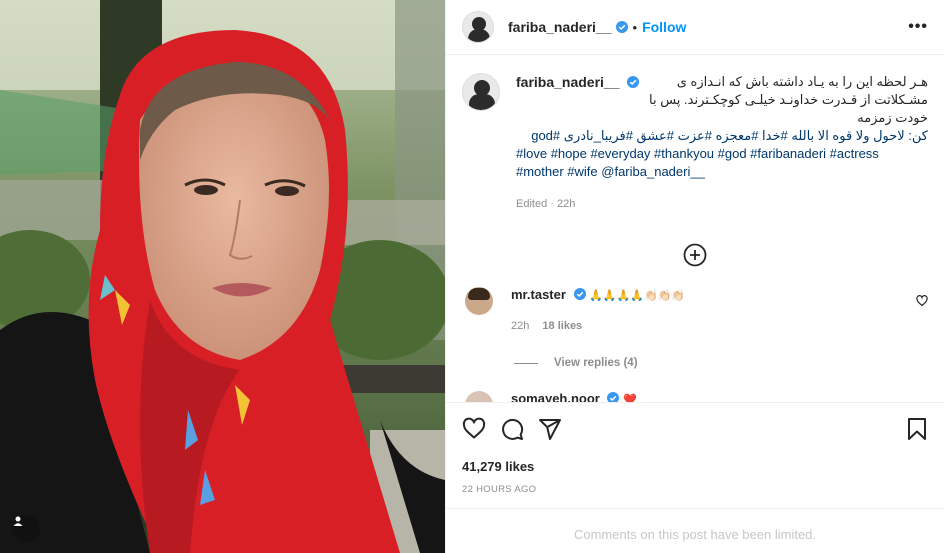  Describe the element at coordinates (596, 363) in the screenshot. I see `view-replies-label: View replies (4)` at that location.